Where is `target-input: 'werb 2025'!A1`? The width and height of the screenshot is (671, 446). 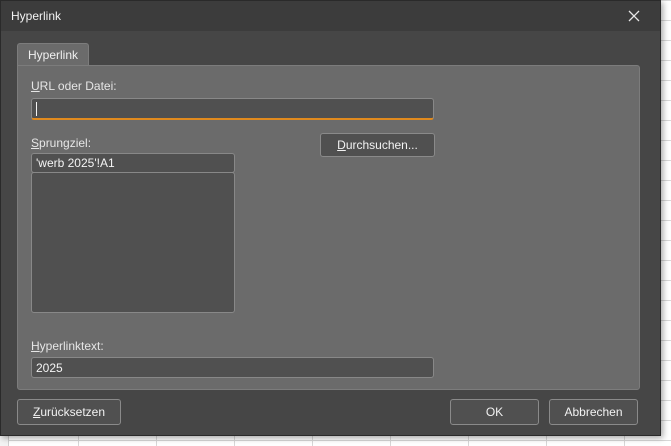
target-input: 'werb 2025'!A1 is located at coordinates (133, 163).